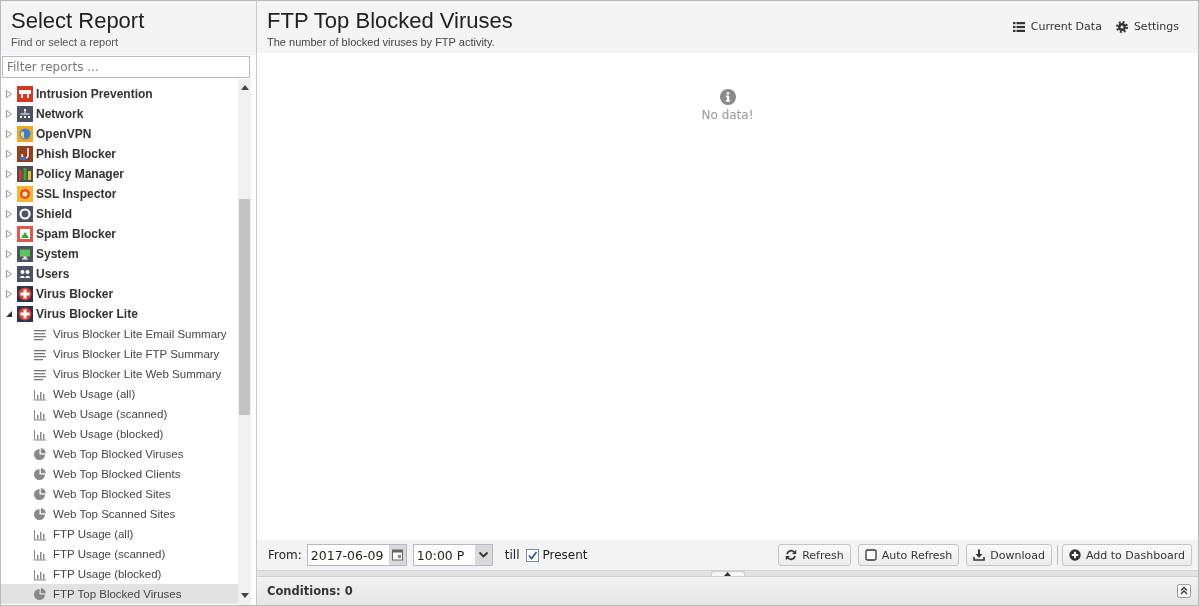  Describe the element at coordinates (244, 307) in the screenshot. I see `scrollbar-thumb` at that location.